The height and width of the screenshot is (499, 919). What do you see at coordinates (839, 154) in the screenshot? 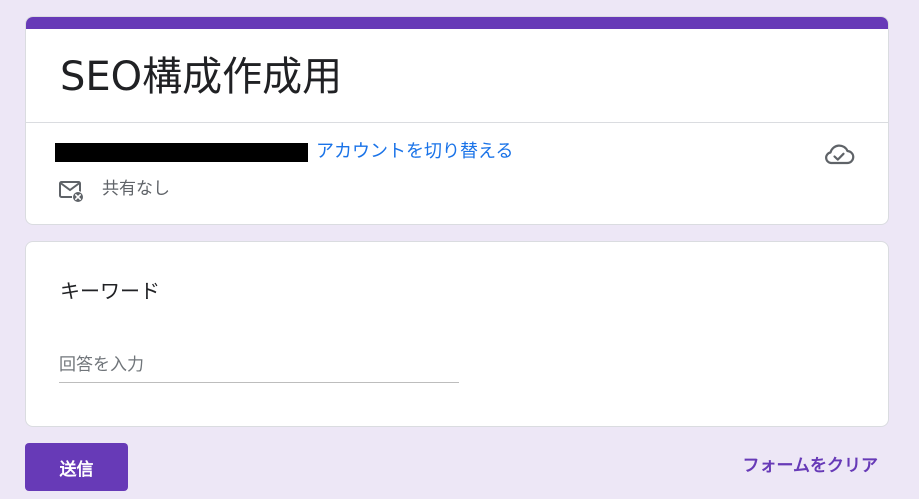
I see `cloud-check-icon` at bounding box center [839, 154].